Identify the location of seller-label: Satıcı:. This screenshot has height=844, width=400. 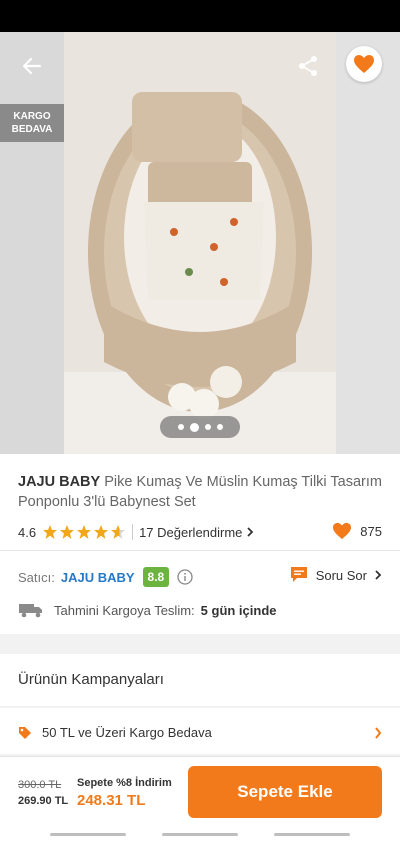
(36, 577).